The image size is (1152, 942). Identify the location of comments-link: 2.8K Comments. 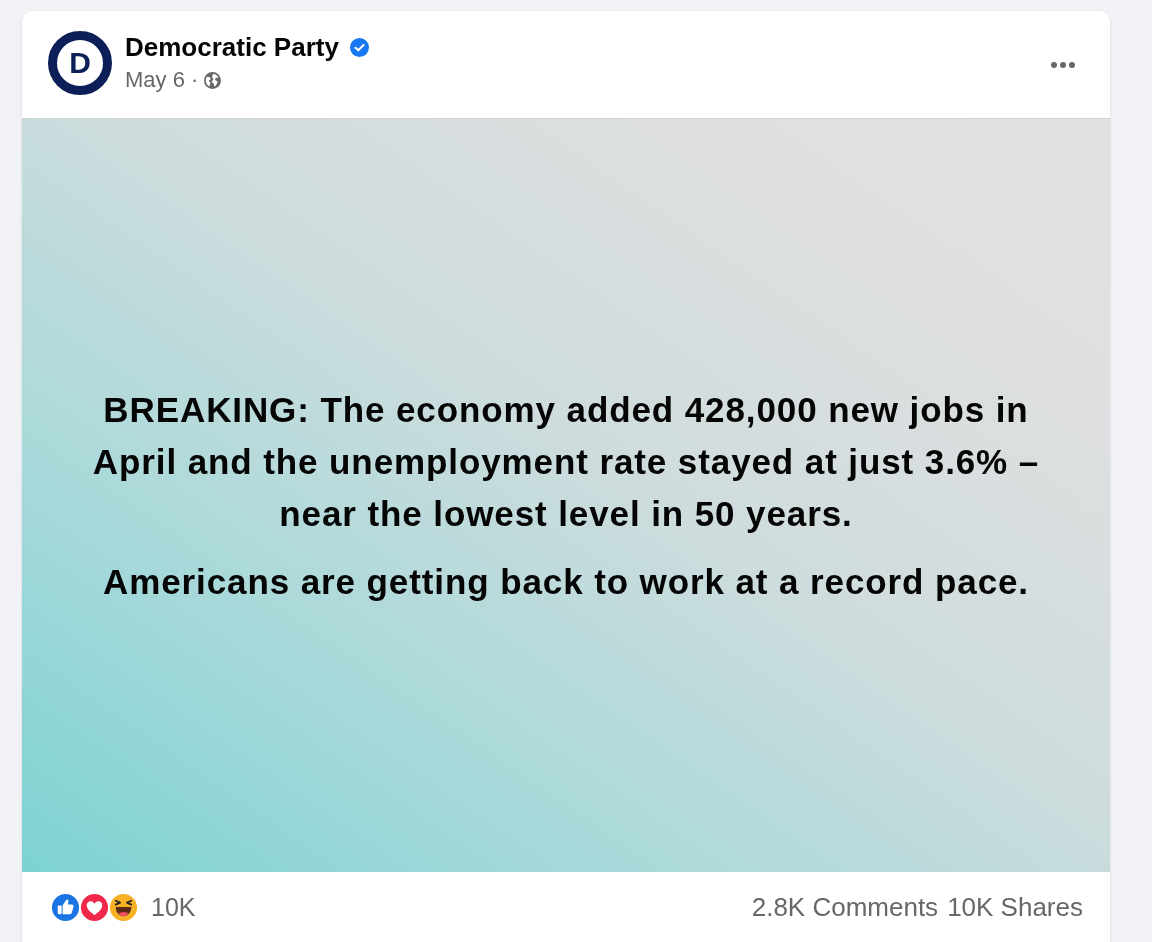
(845, 907).